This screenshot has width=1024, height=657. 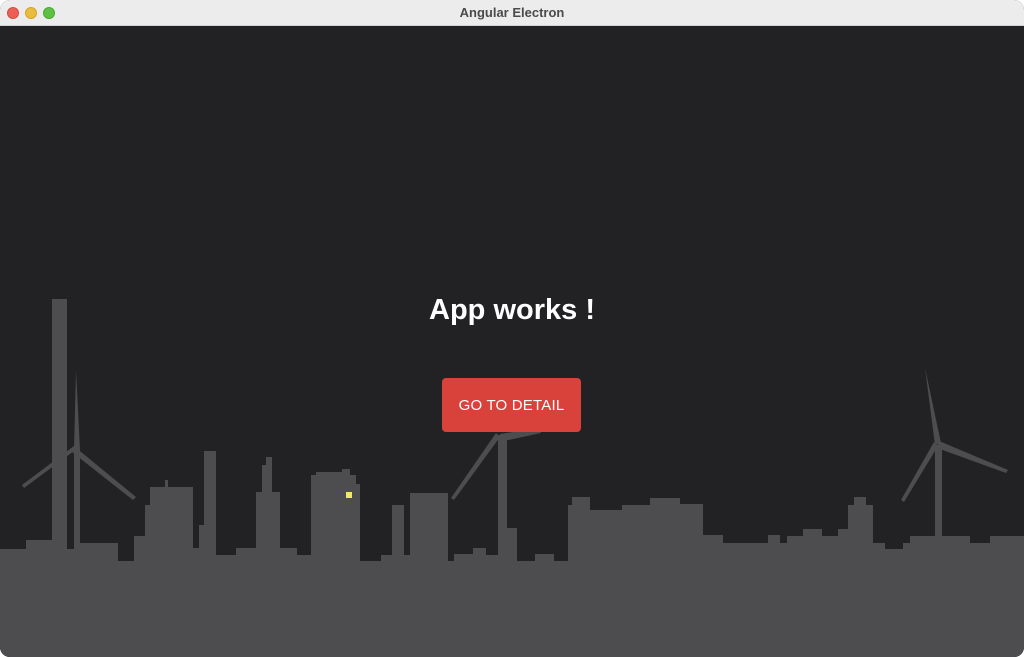 I want to click on wind-turbine-center, so click(x=496, y=494).